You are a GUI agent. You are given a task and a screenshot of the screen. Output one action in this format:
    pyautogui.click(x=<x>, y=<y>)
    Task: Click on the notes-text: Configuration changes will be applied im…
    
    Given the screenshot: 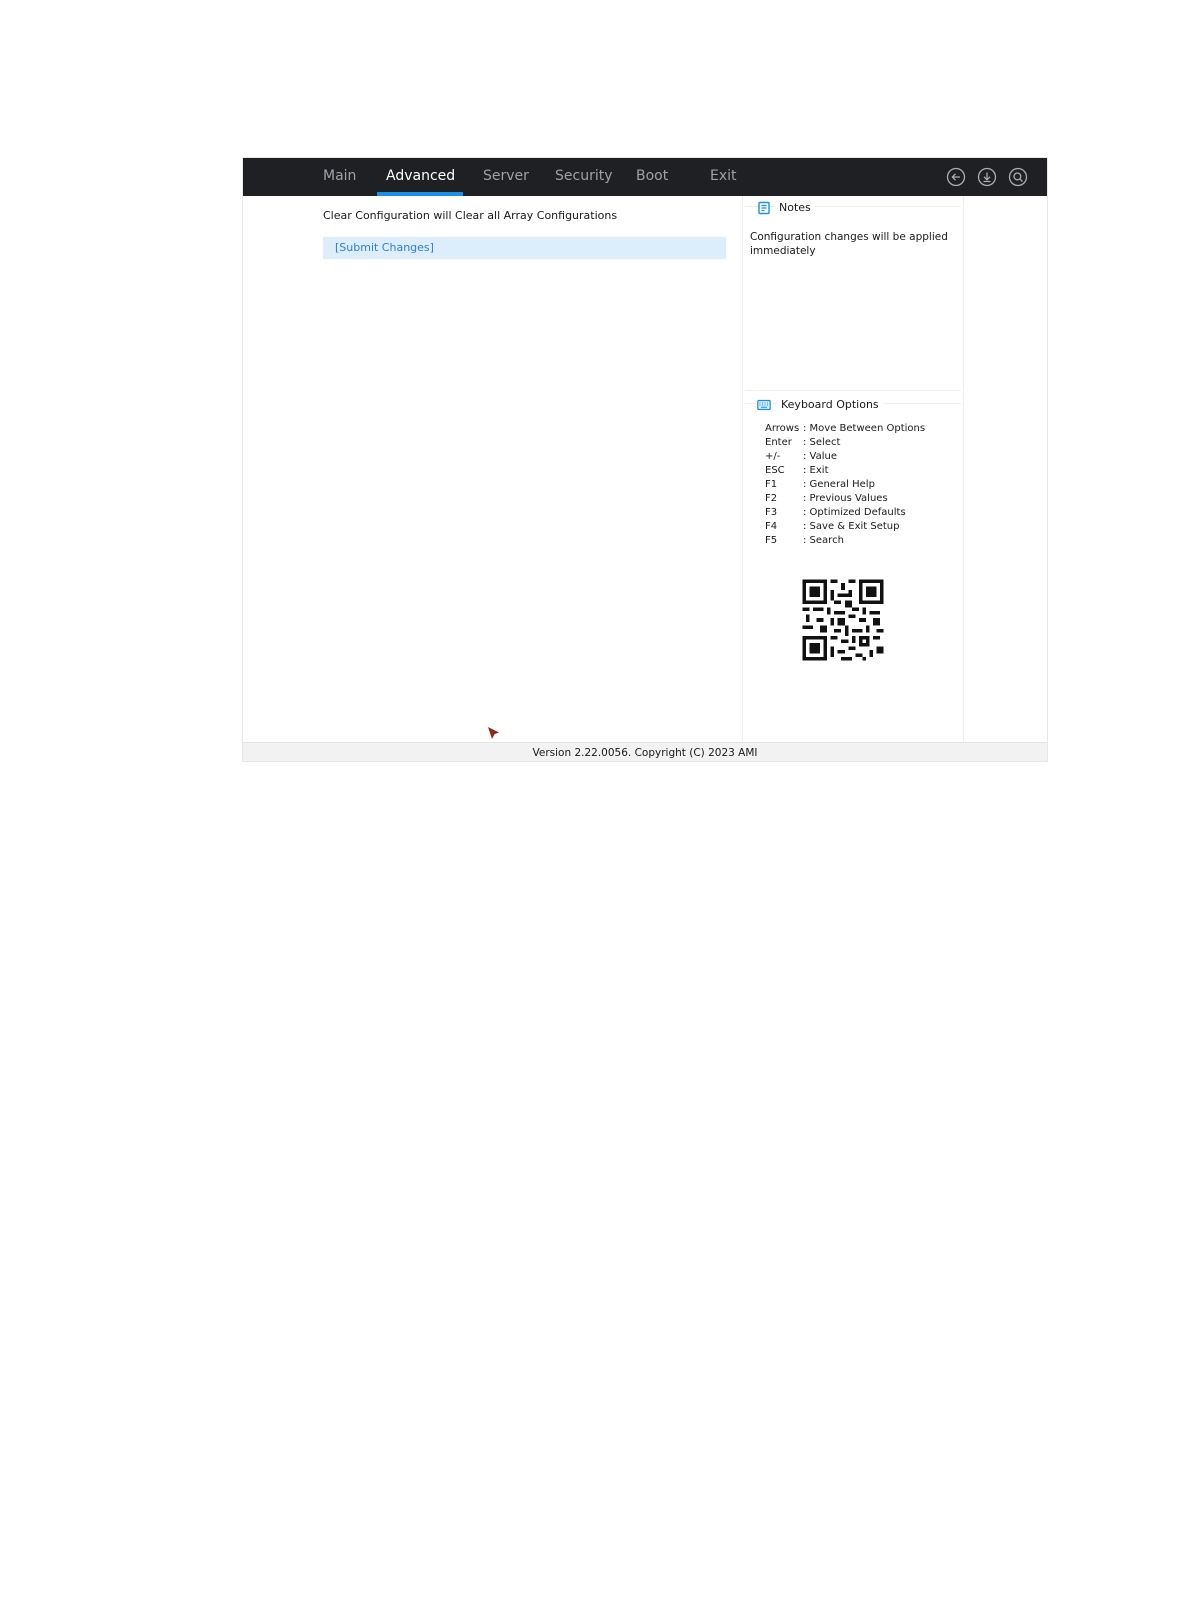 What is the action you would take?
    pyautogui.click(x=849, y=244)
    